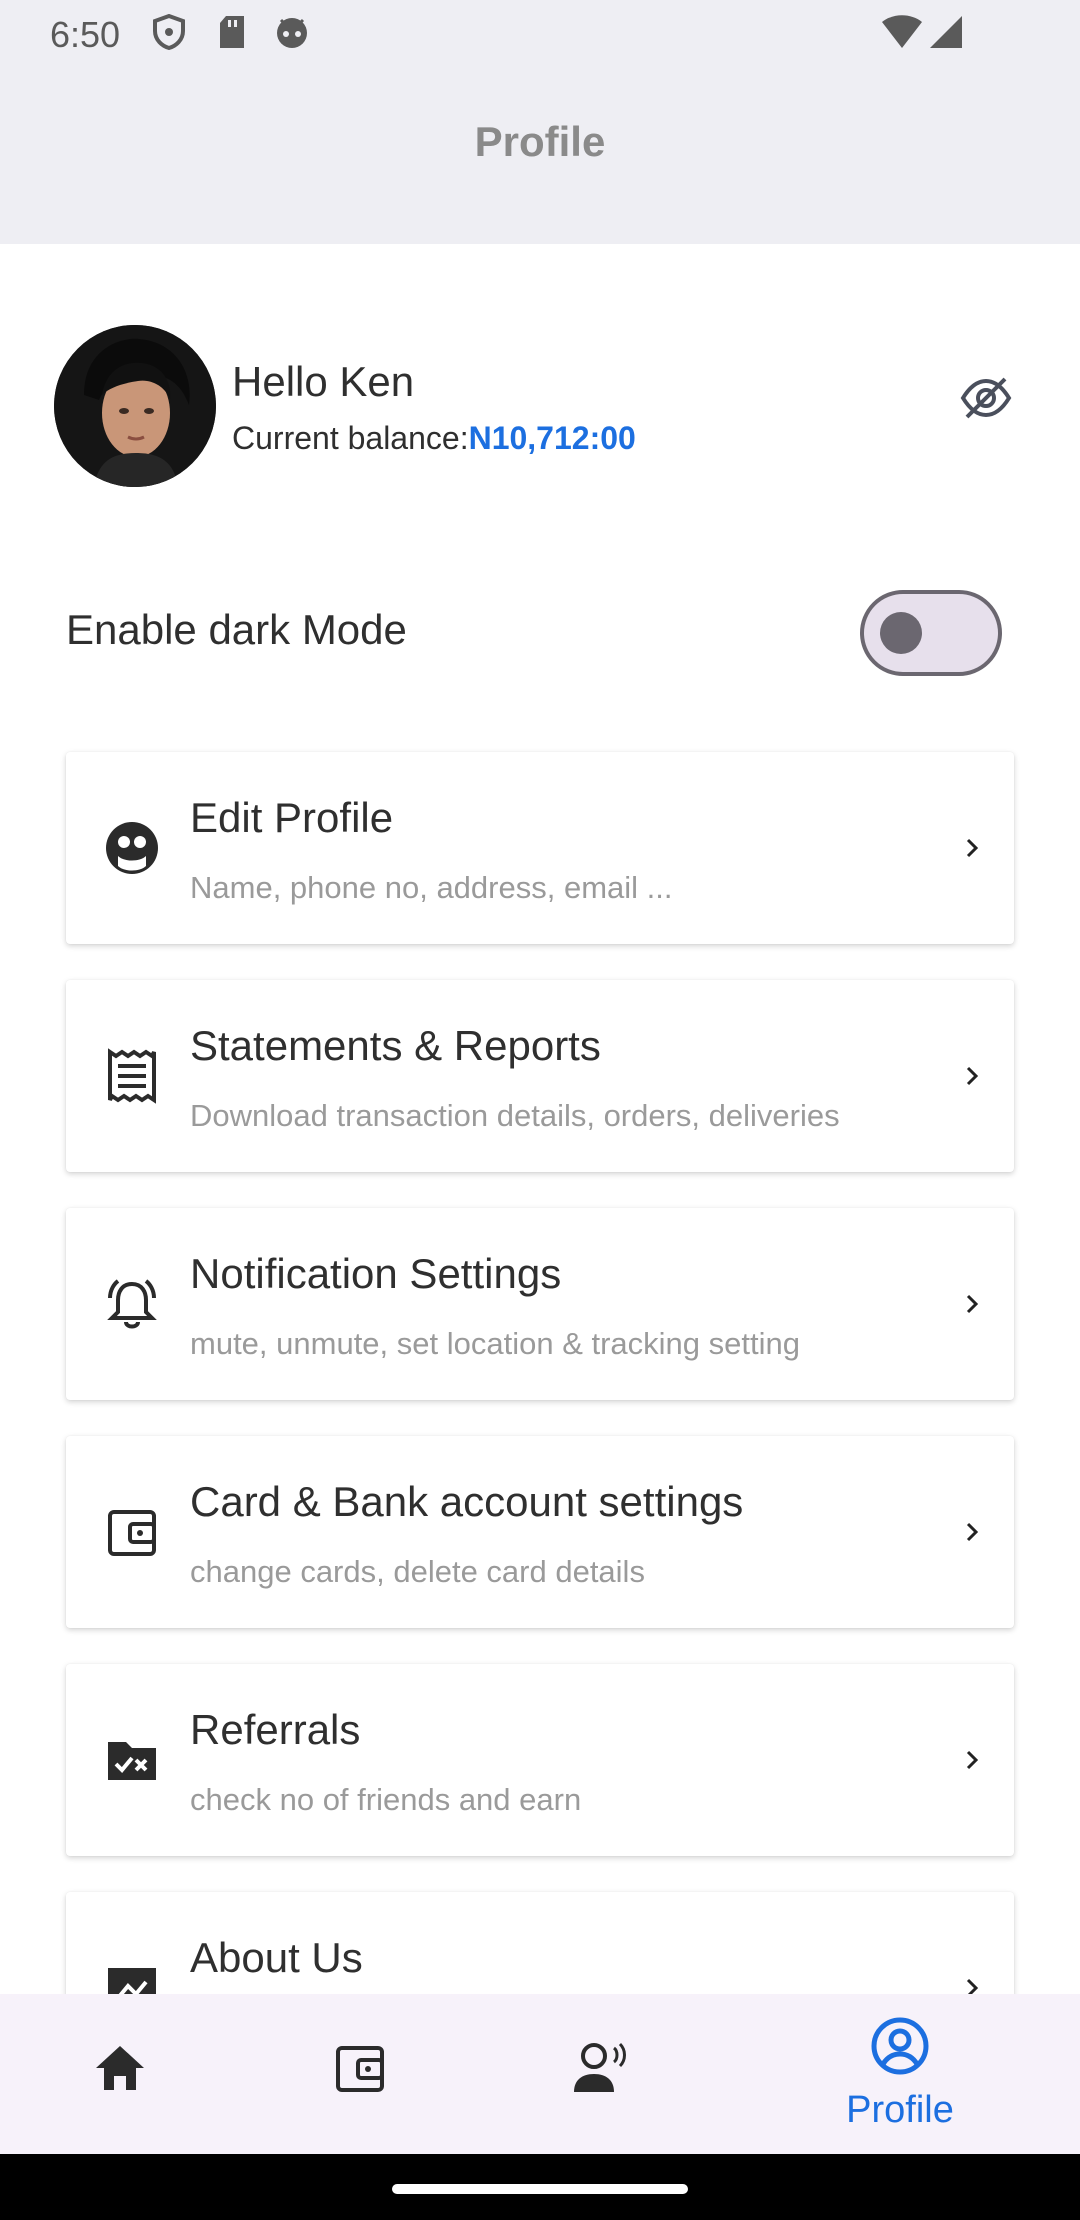 The image size is (1080, 2220). I want to click on hide-balance-button, so click(986, 400).